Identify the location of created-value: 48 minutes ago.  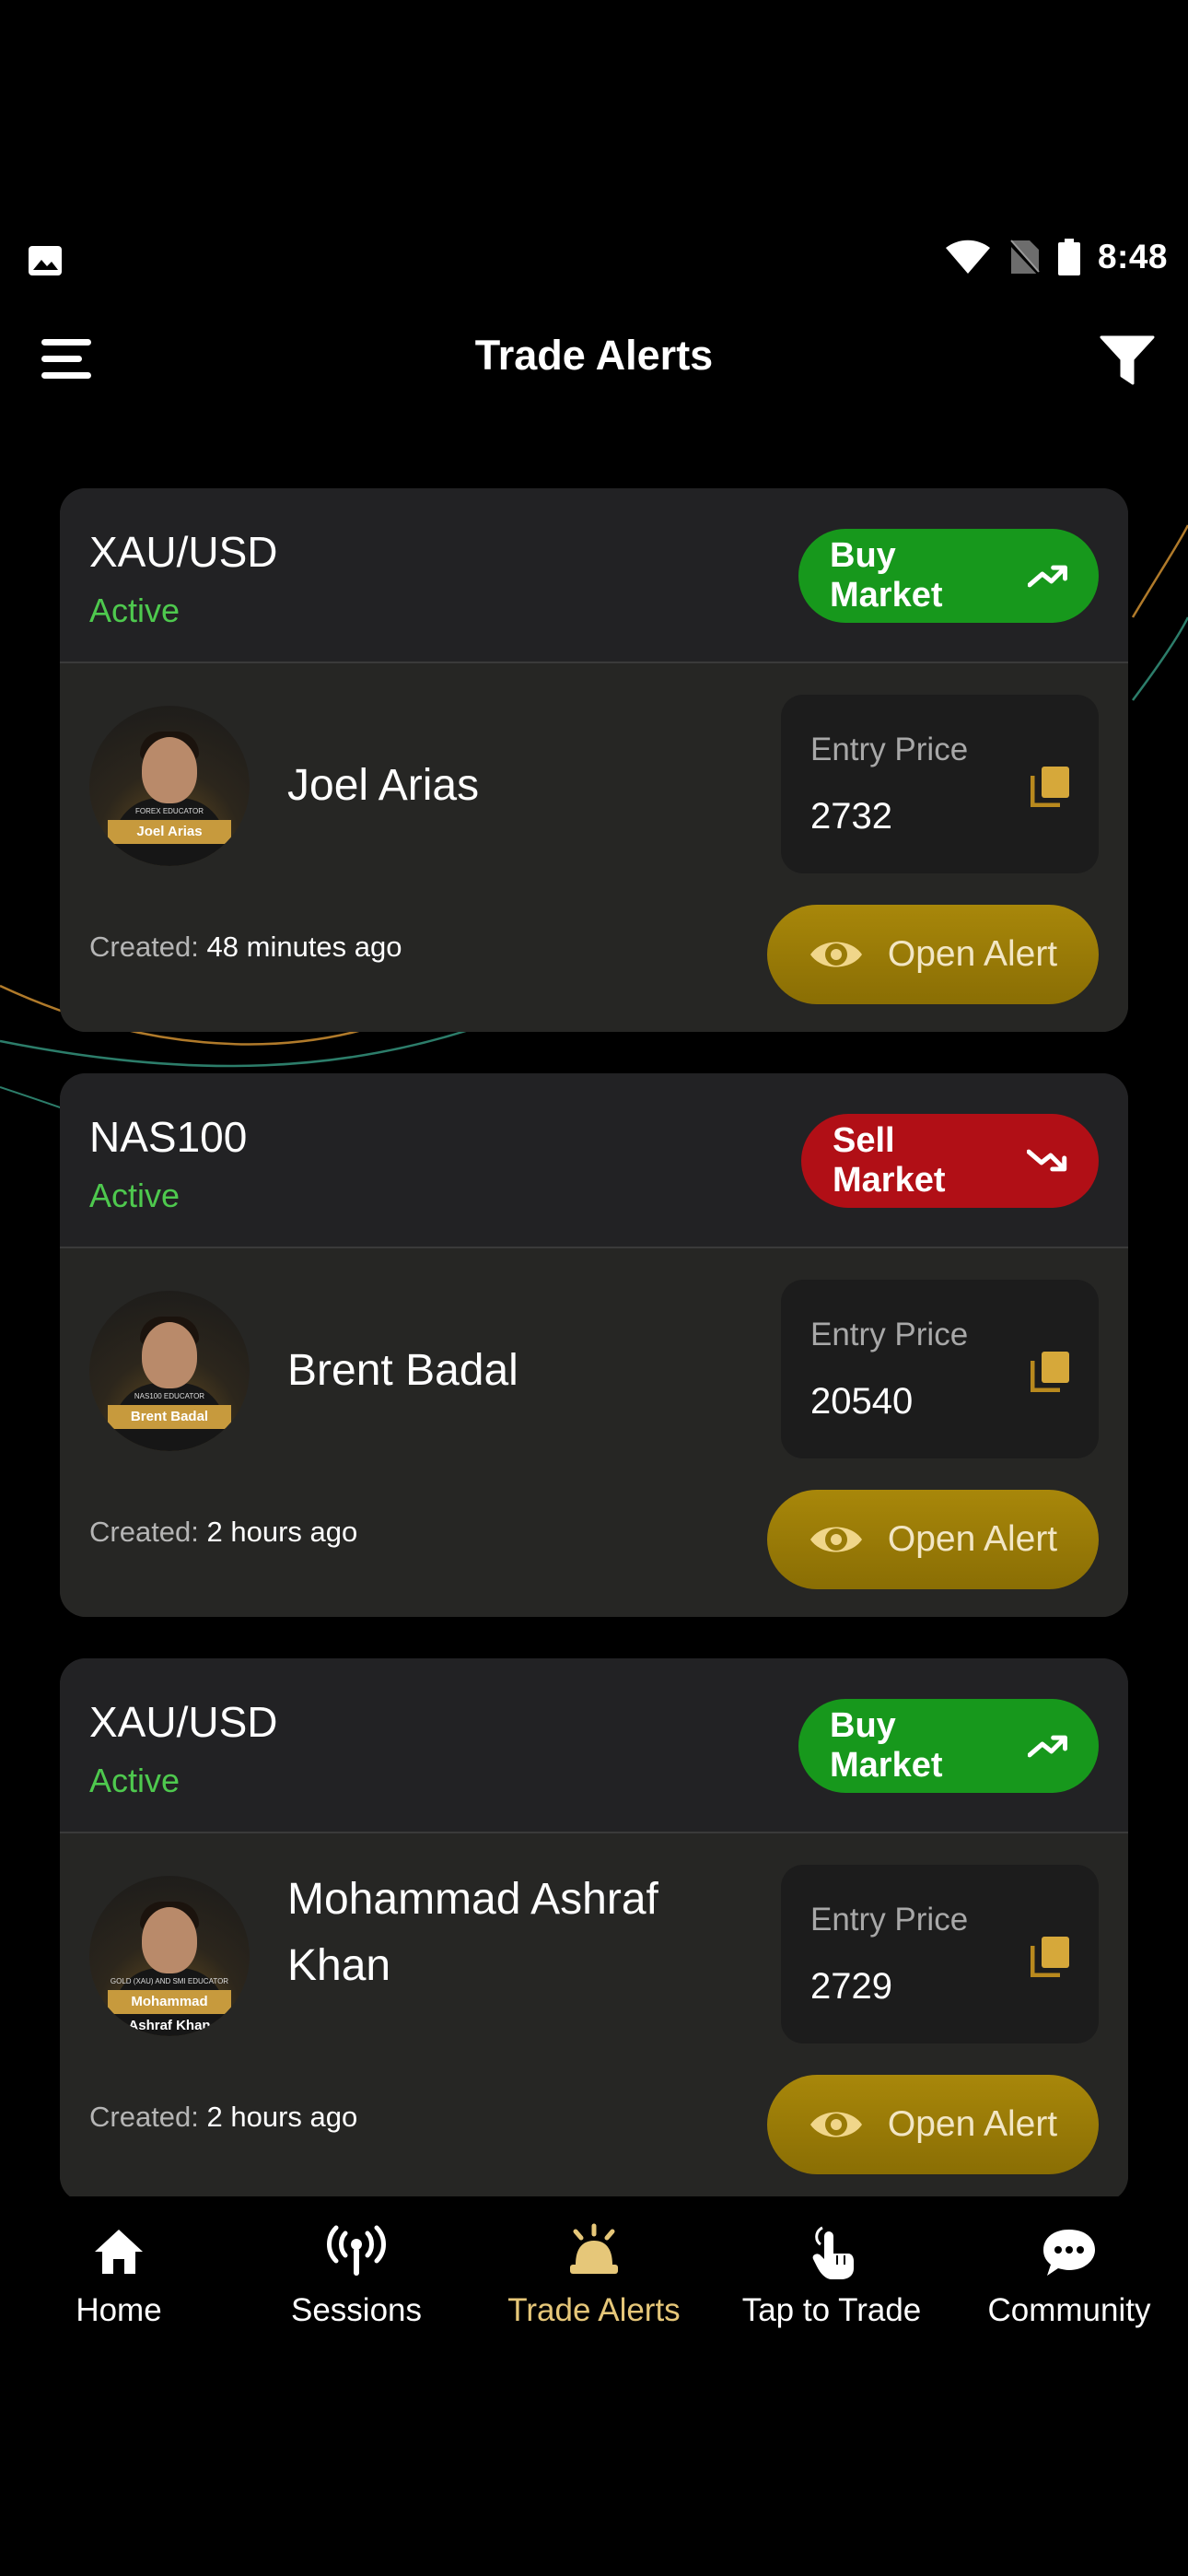
(304, 947).